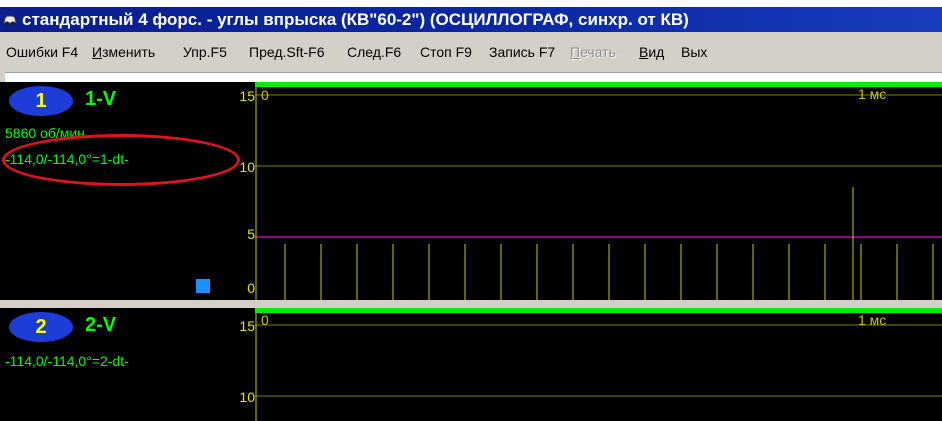  Describe the element at coordinates (872, 94) in the screenshot. I see `channel-1-time-label: 1 мс` at that location.